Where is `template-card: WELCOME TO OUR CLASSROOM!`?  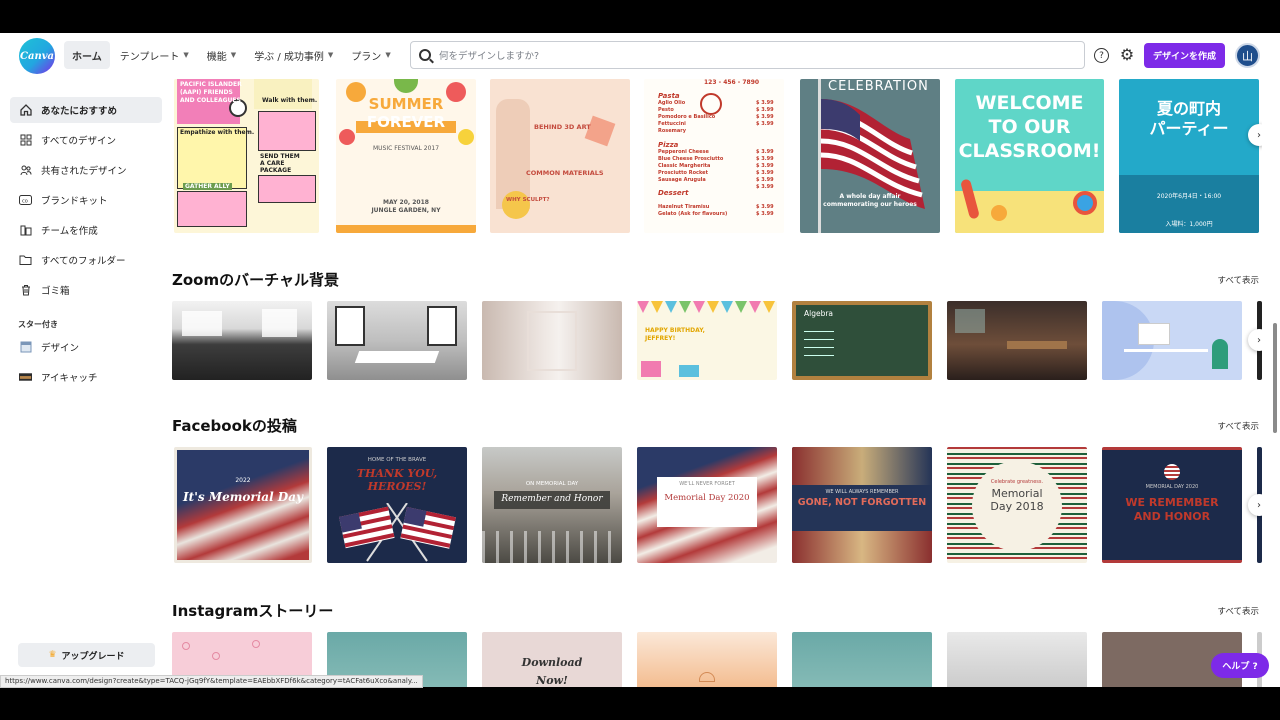 template-card: WELCOME TO OUR CLASSROOM! is located at coordinates (1029, 156).